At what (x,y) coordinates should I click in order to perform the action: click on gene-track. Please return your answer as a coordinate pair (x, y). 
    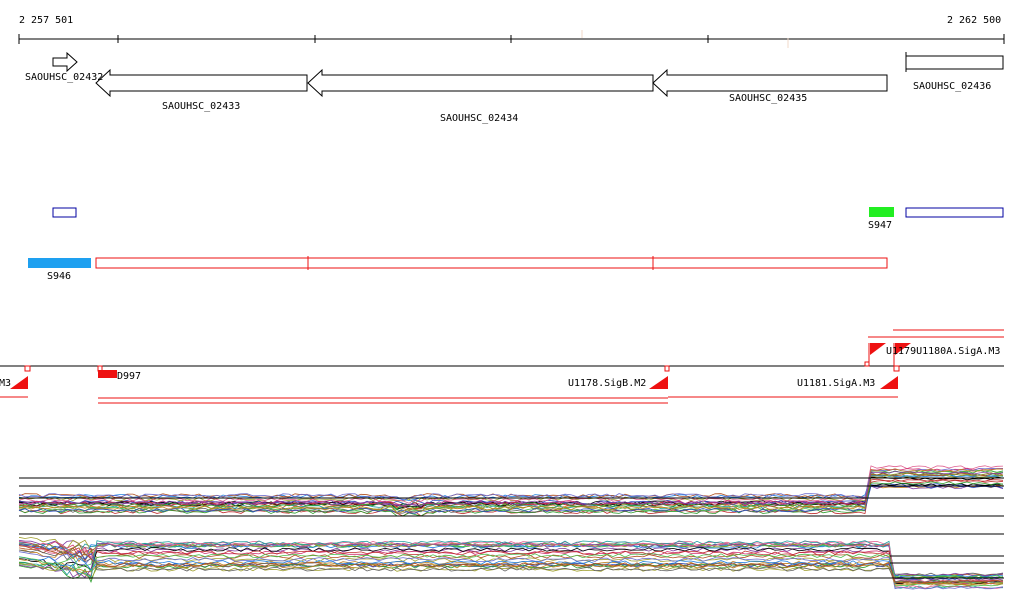
    Looking at the image, I should click on (528, 74).